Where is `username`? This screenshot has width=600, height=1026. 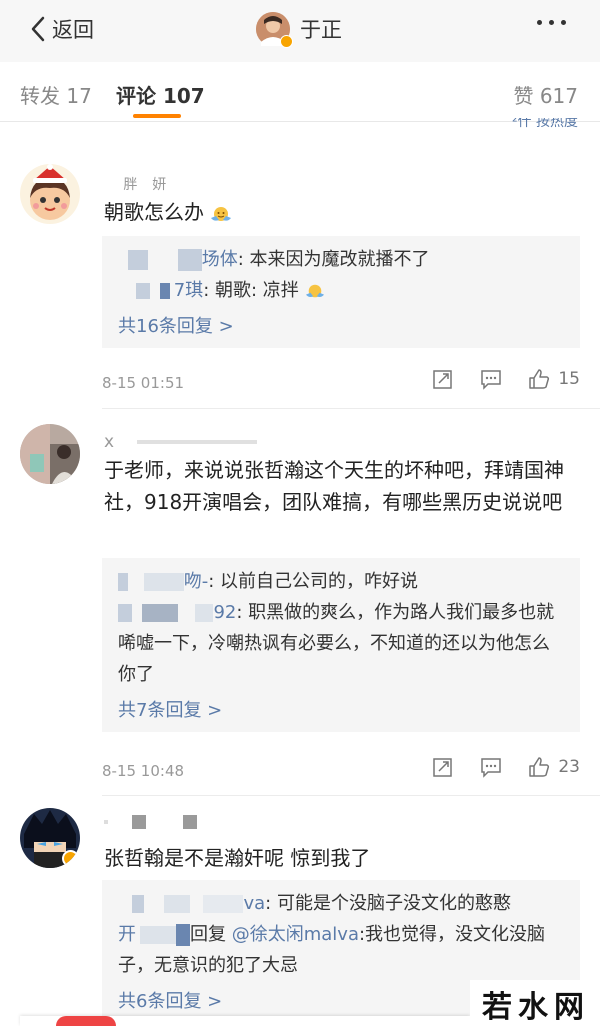
username is located at coordinates (150, 822).